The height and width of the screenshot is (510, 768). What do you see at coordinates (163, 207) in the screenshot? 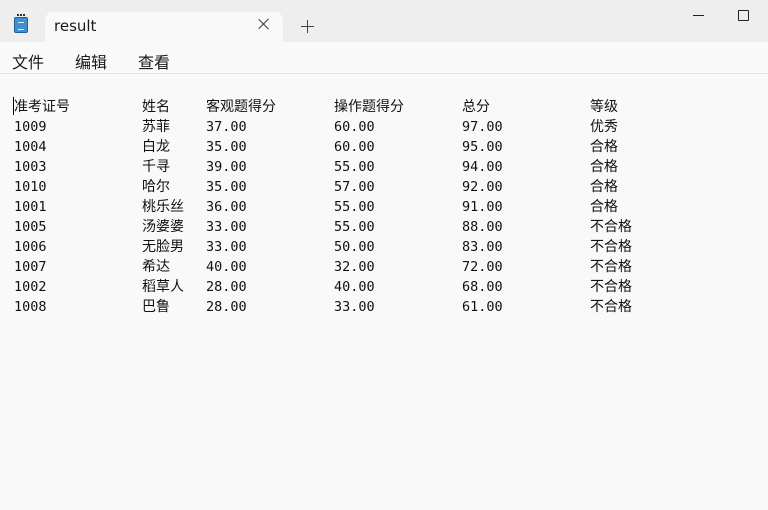
I see `cell-name: 桃乐丝` at bounding box center [163, 207].